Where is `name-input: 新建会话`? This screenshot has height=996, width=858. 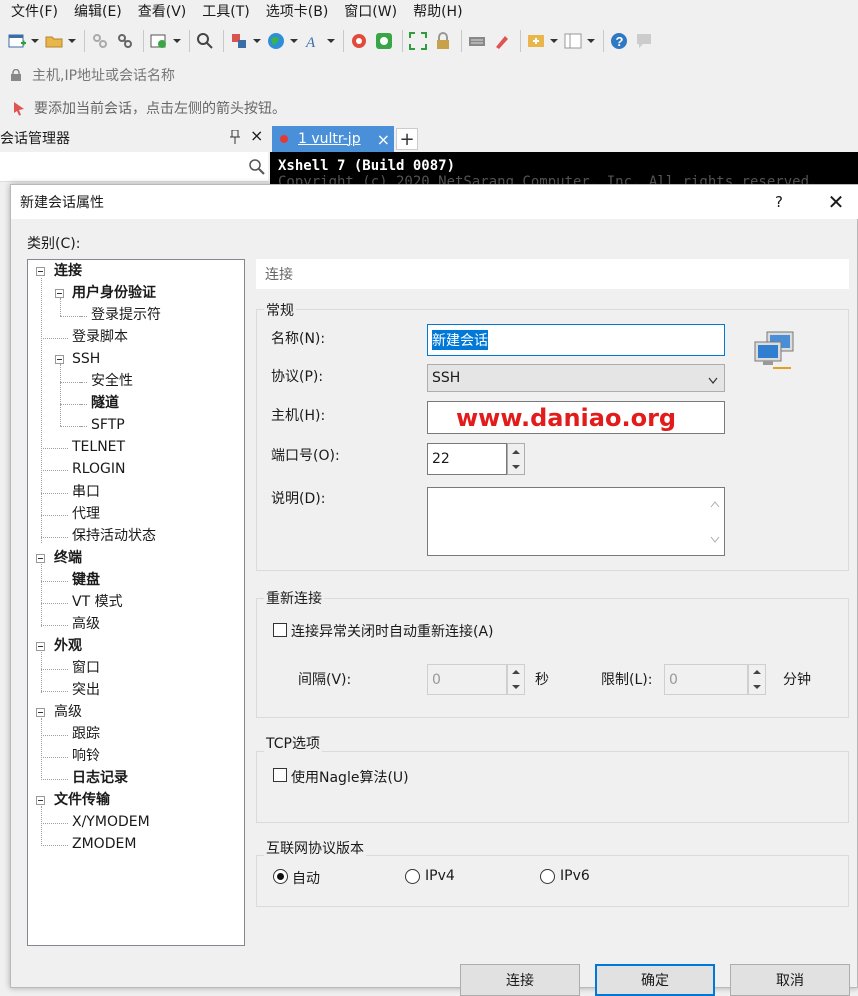 name-input: 新建会话 is located at coordinates (576, 340).